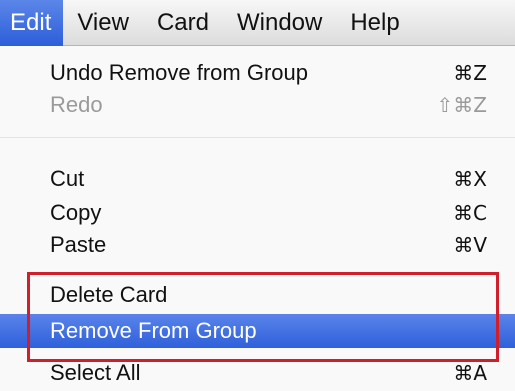  Describe the element at coordinates (183, 23) in the screenshot. I see `menu-card: Card` at that location.